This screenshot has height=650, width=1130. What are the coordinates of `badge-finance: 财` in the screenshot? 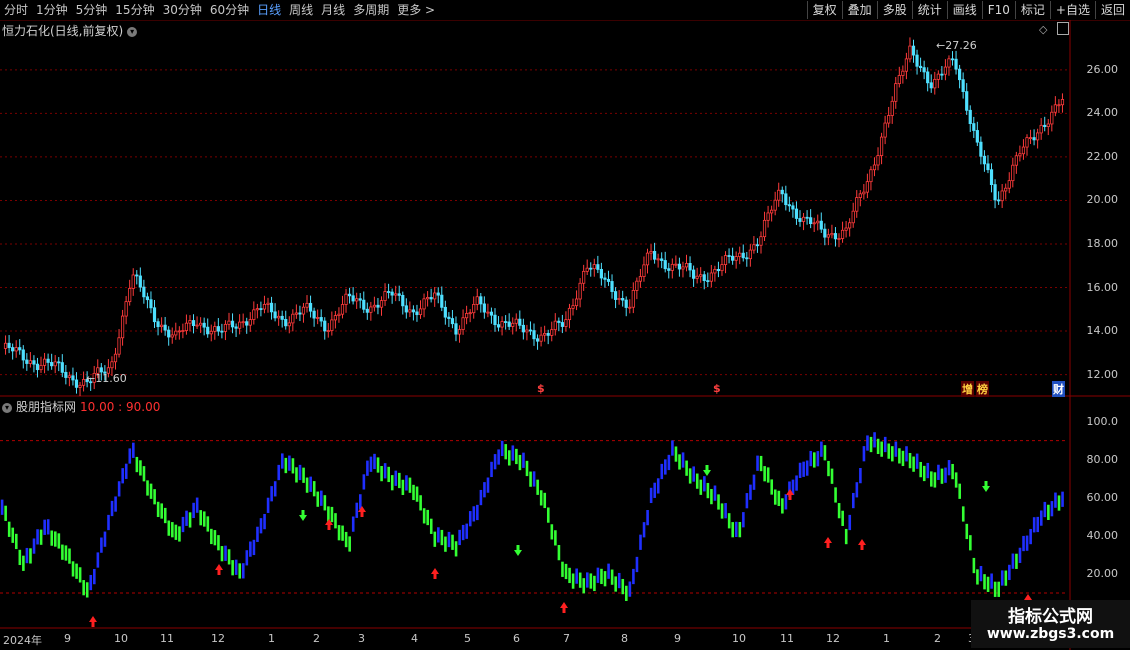 It's located at (1058, 389).